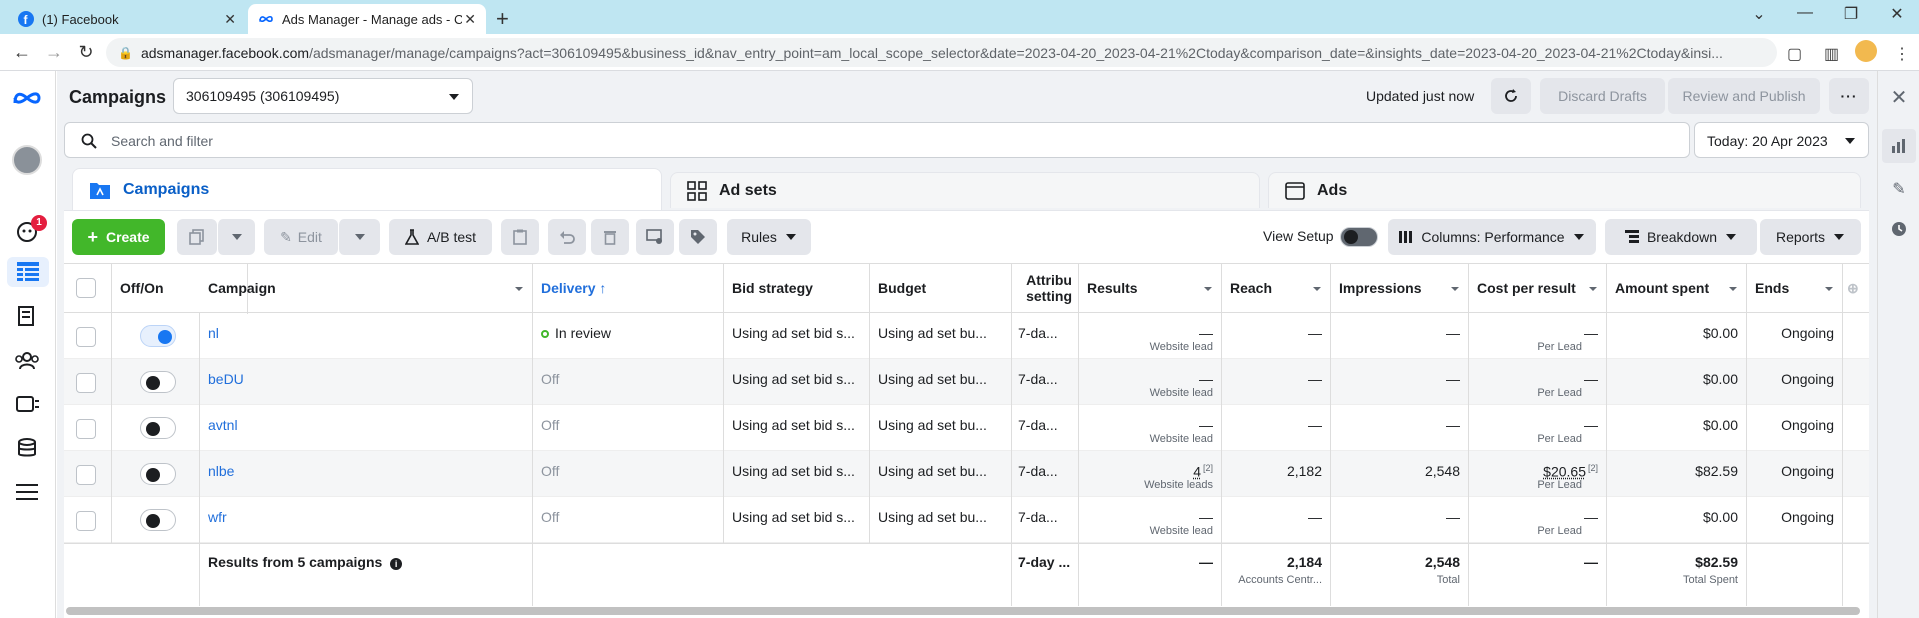 The height and width of the screenshot is (618, 1919). What do you see at coordinates (1045, 289) in the screenshot?
I see `header-attribution: Attribu setting` at bounding box center [1045, 289].